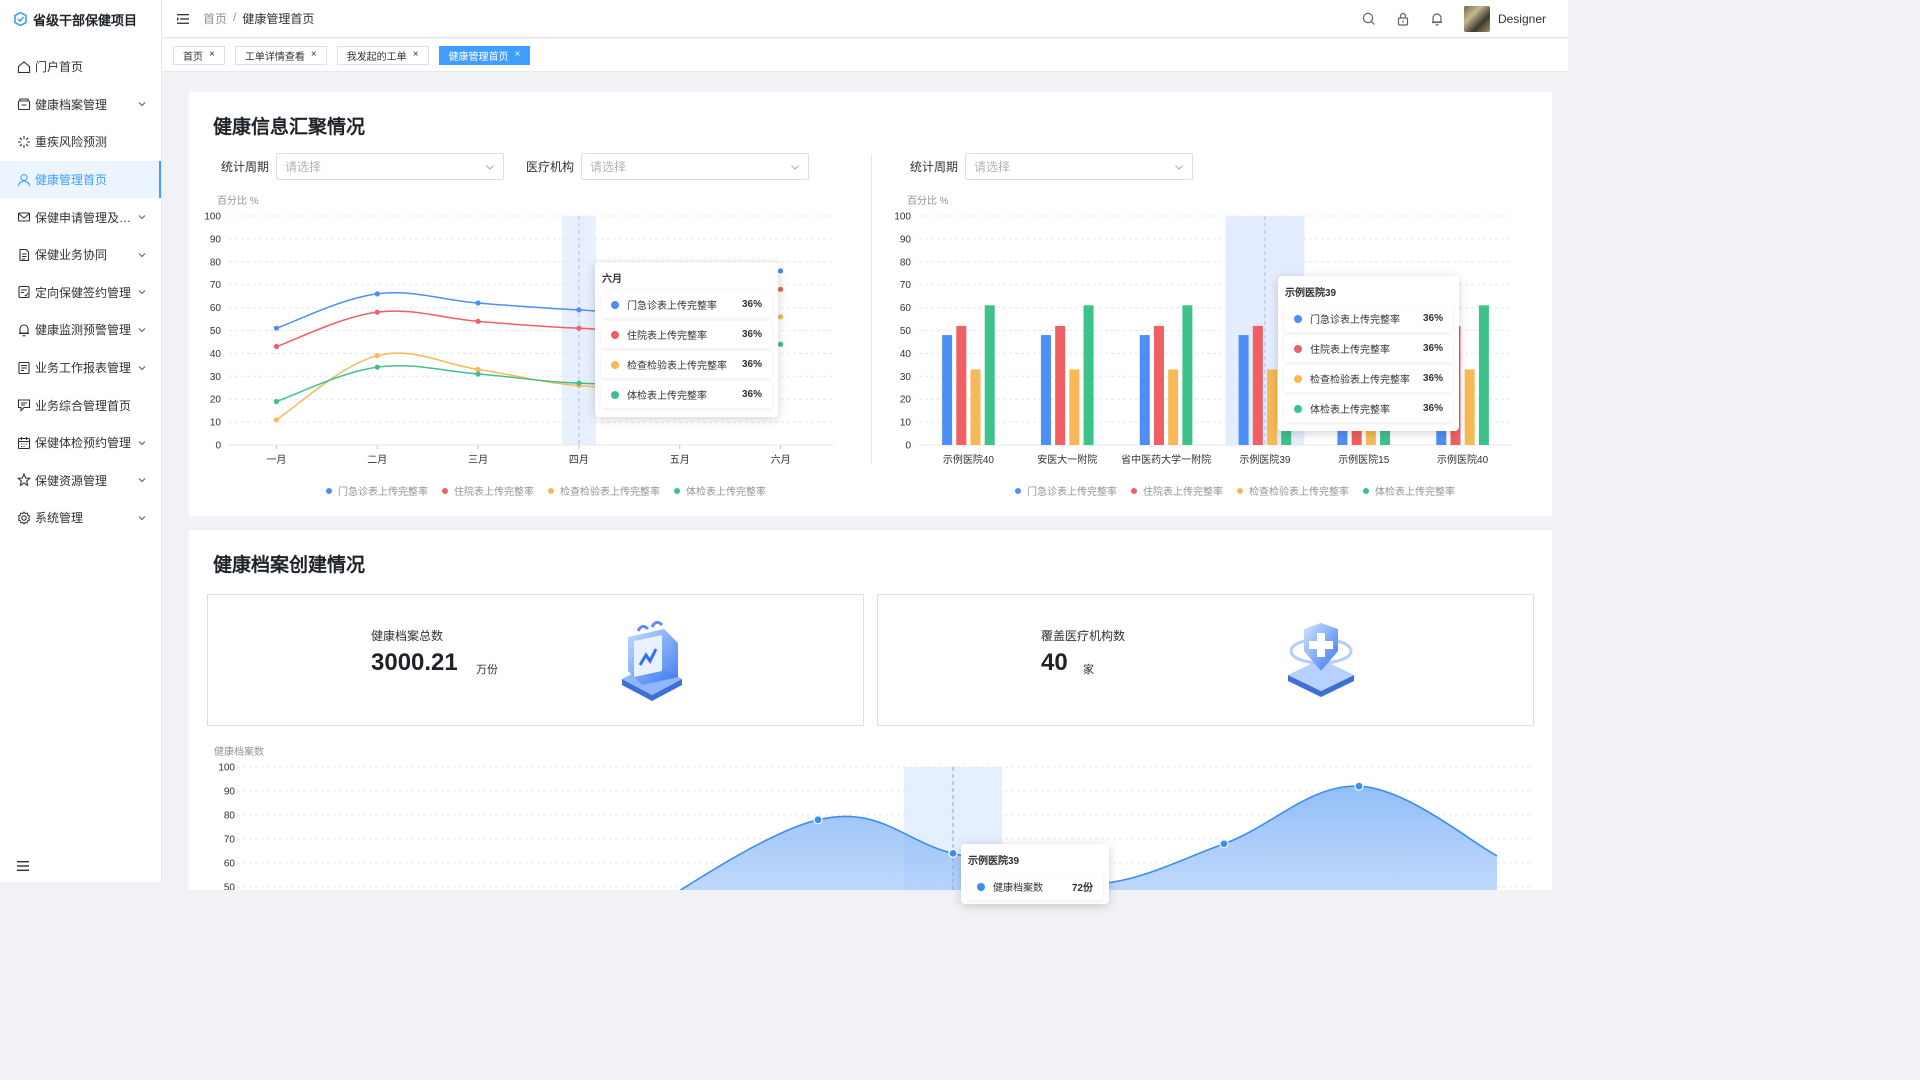  Describe the element at coordinates (80, 368) in the screenshot. I see `sidebar-item-8: 业务工作报表管理` at that location.